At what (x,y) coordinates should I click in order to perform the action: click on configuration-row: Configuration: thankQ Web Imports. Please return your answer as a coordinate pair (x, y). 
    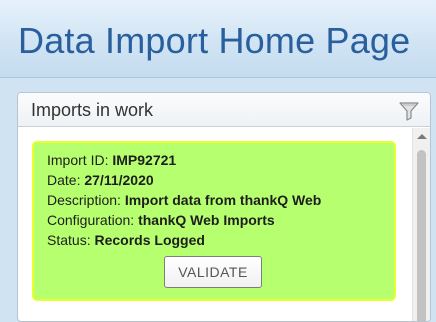
    Looking at the image, I should click on (161, 220).